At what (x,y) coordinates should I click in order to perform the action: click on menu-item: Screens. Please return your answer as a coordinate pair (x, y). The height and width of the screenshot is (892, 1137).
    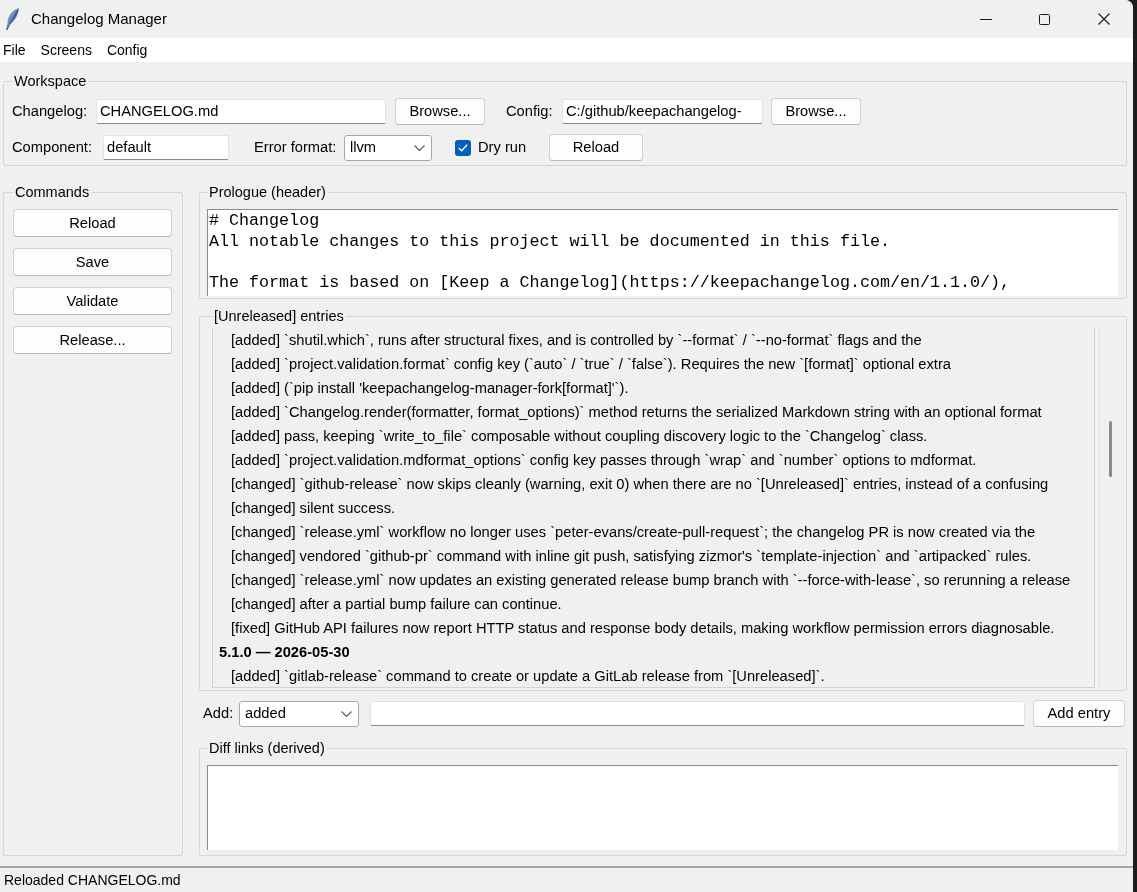
    Looking at the image, I should click on (66, 50).